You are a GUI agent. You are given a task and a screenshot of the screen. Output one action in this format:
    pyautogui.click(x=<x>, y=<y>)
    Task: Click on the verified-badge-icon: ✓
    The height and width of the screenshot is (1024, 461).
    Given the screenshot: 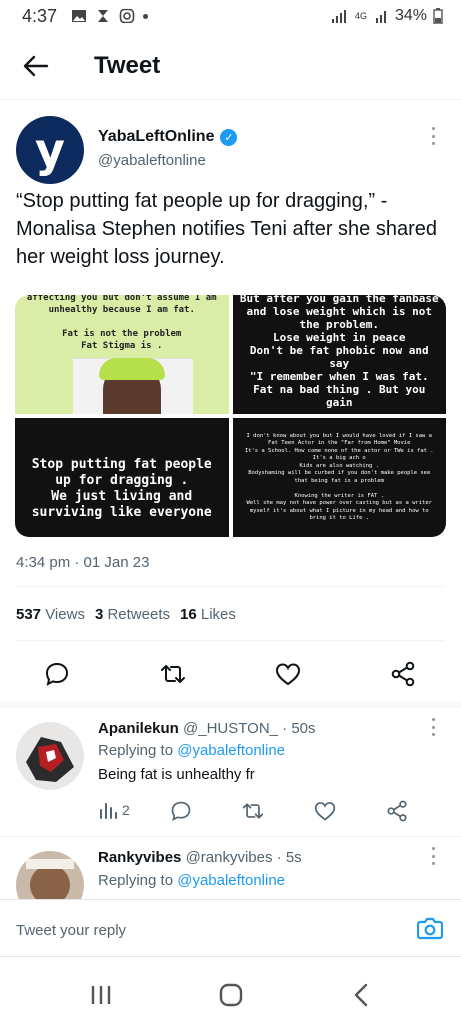 What is the action you would take?
    pyautogui.click(x=229, y=137)
    